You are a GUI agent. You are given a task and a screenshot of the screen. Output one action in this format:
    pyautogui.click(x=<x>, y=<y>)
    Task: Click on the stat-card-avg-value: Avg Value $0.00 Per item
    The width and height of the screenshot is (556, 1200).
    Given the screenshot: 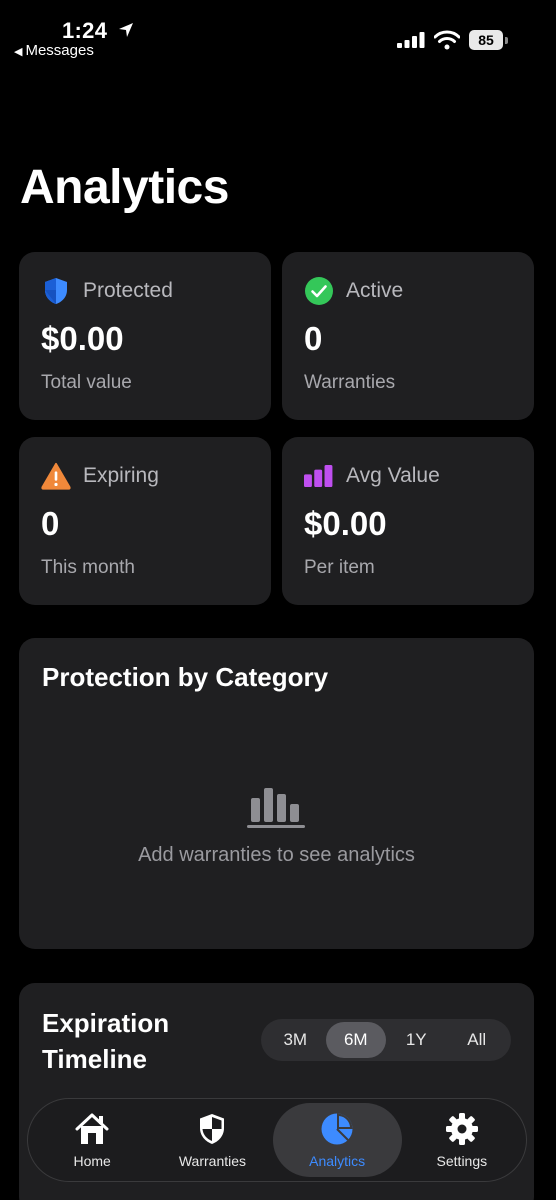 What is the action you would take?
    pyautogui.click(x=408, y=521)
    